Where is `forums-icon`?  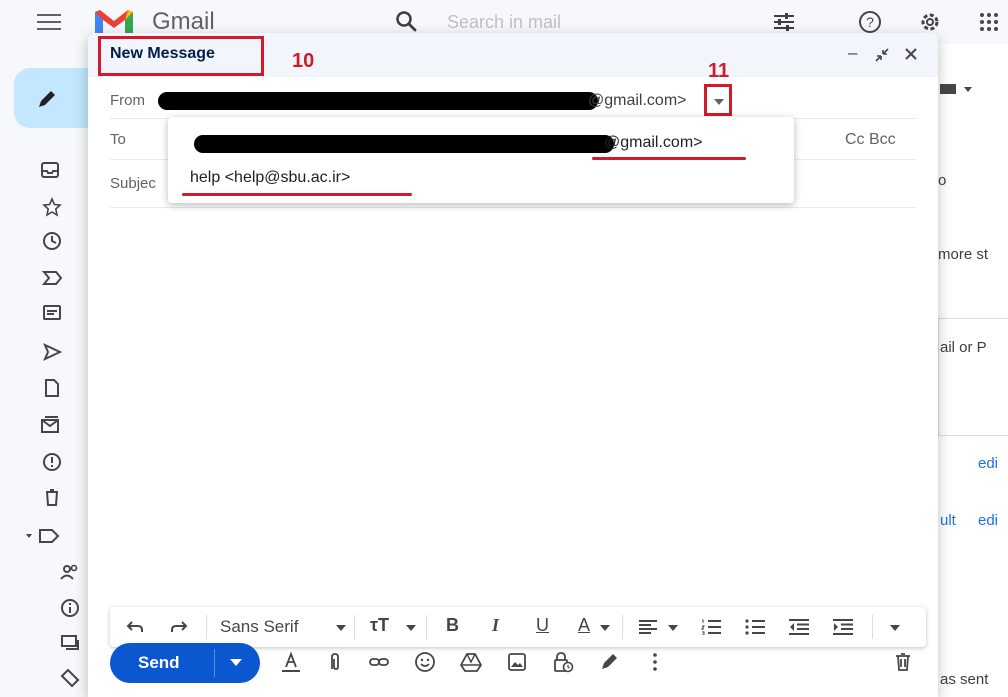 forums-icon is located at coordinates (70, 643).